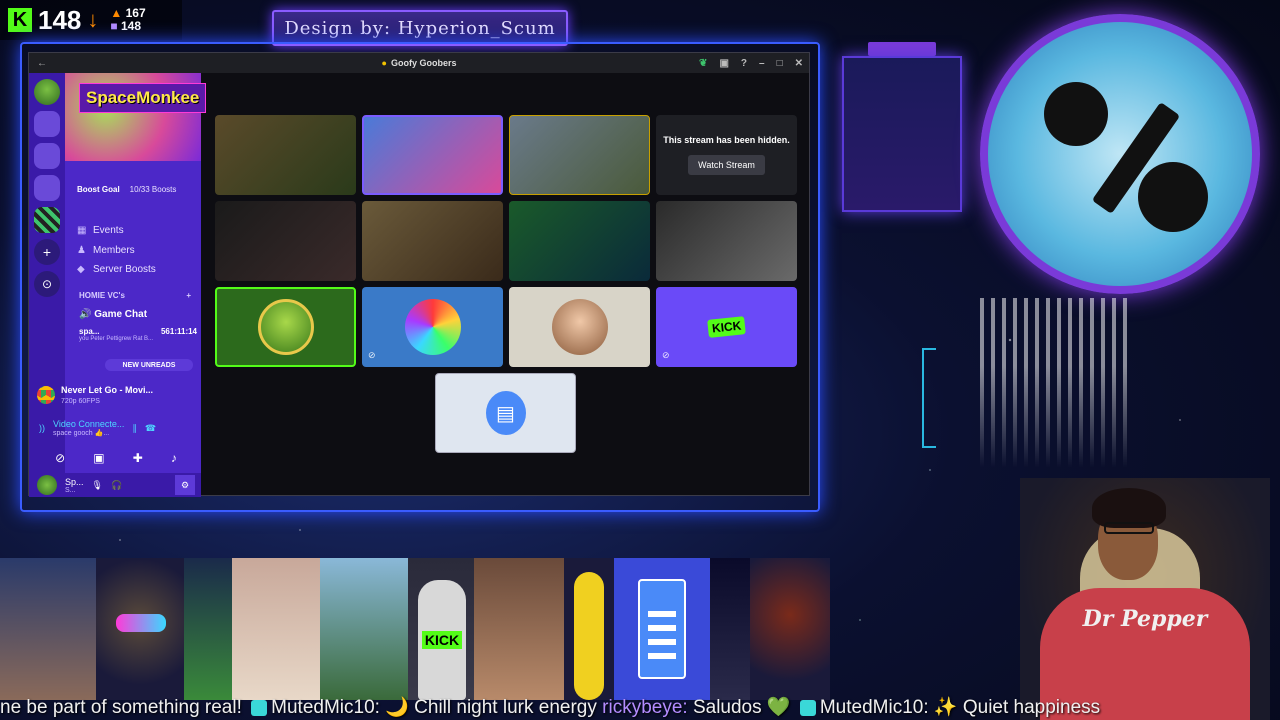  I want to click on help-icon: ?, so click(744, 63).